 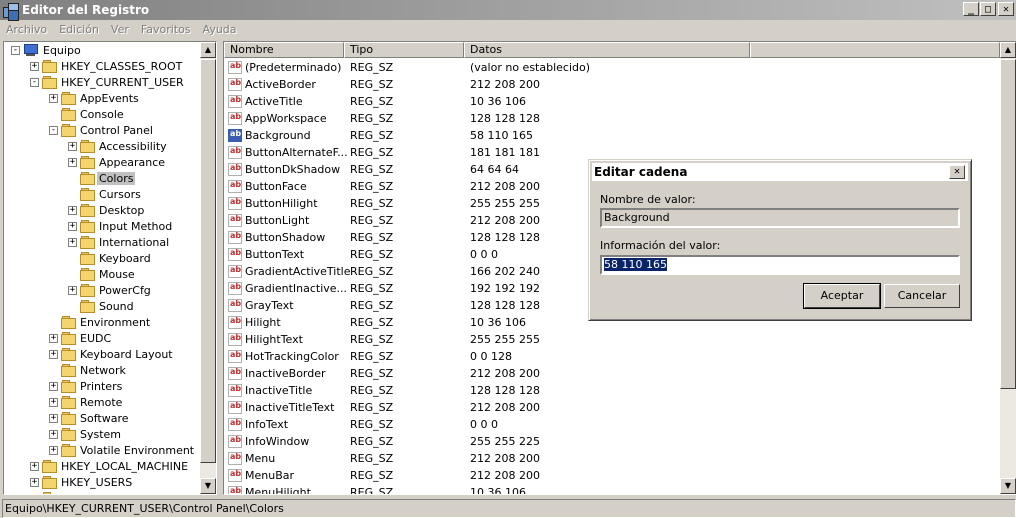 What do you see at coordinates (971, 9) in the screenshot?
I see `minimize-button: _` at bounding box center [971, 9].